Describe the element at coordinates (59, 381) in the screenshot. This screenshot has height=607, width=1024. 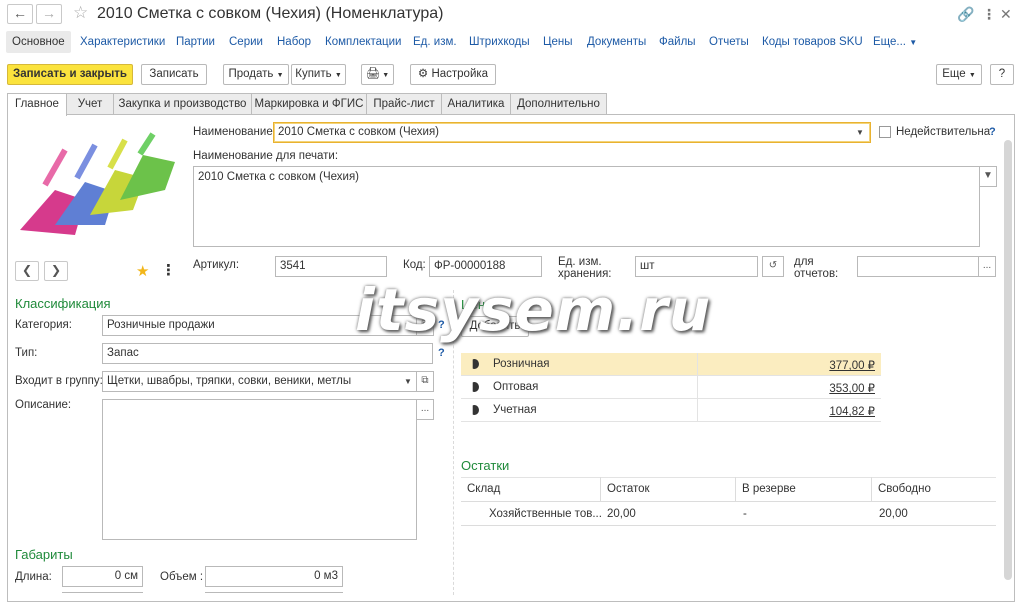
I see `group-label: Входит в группу:` at that location.